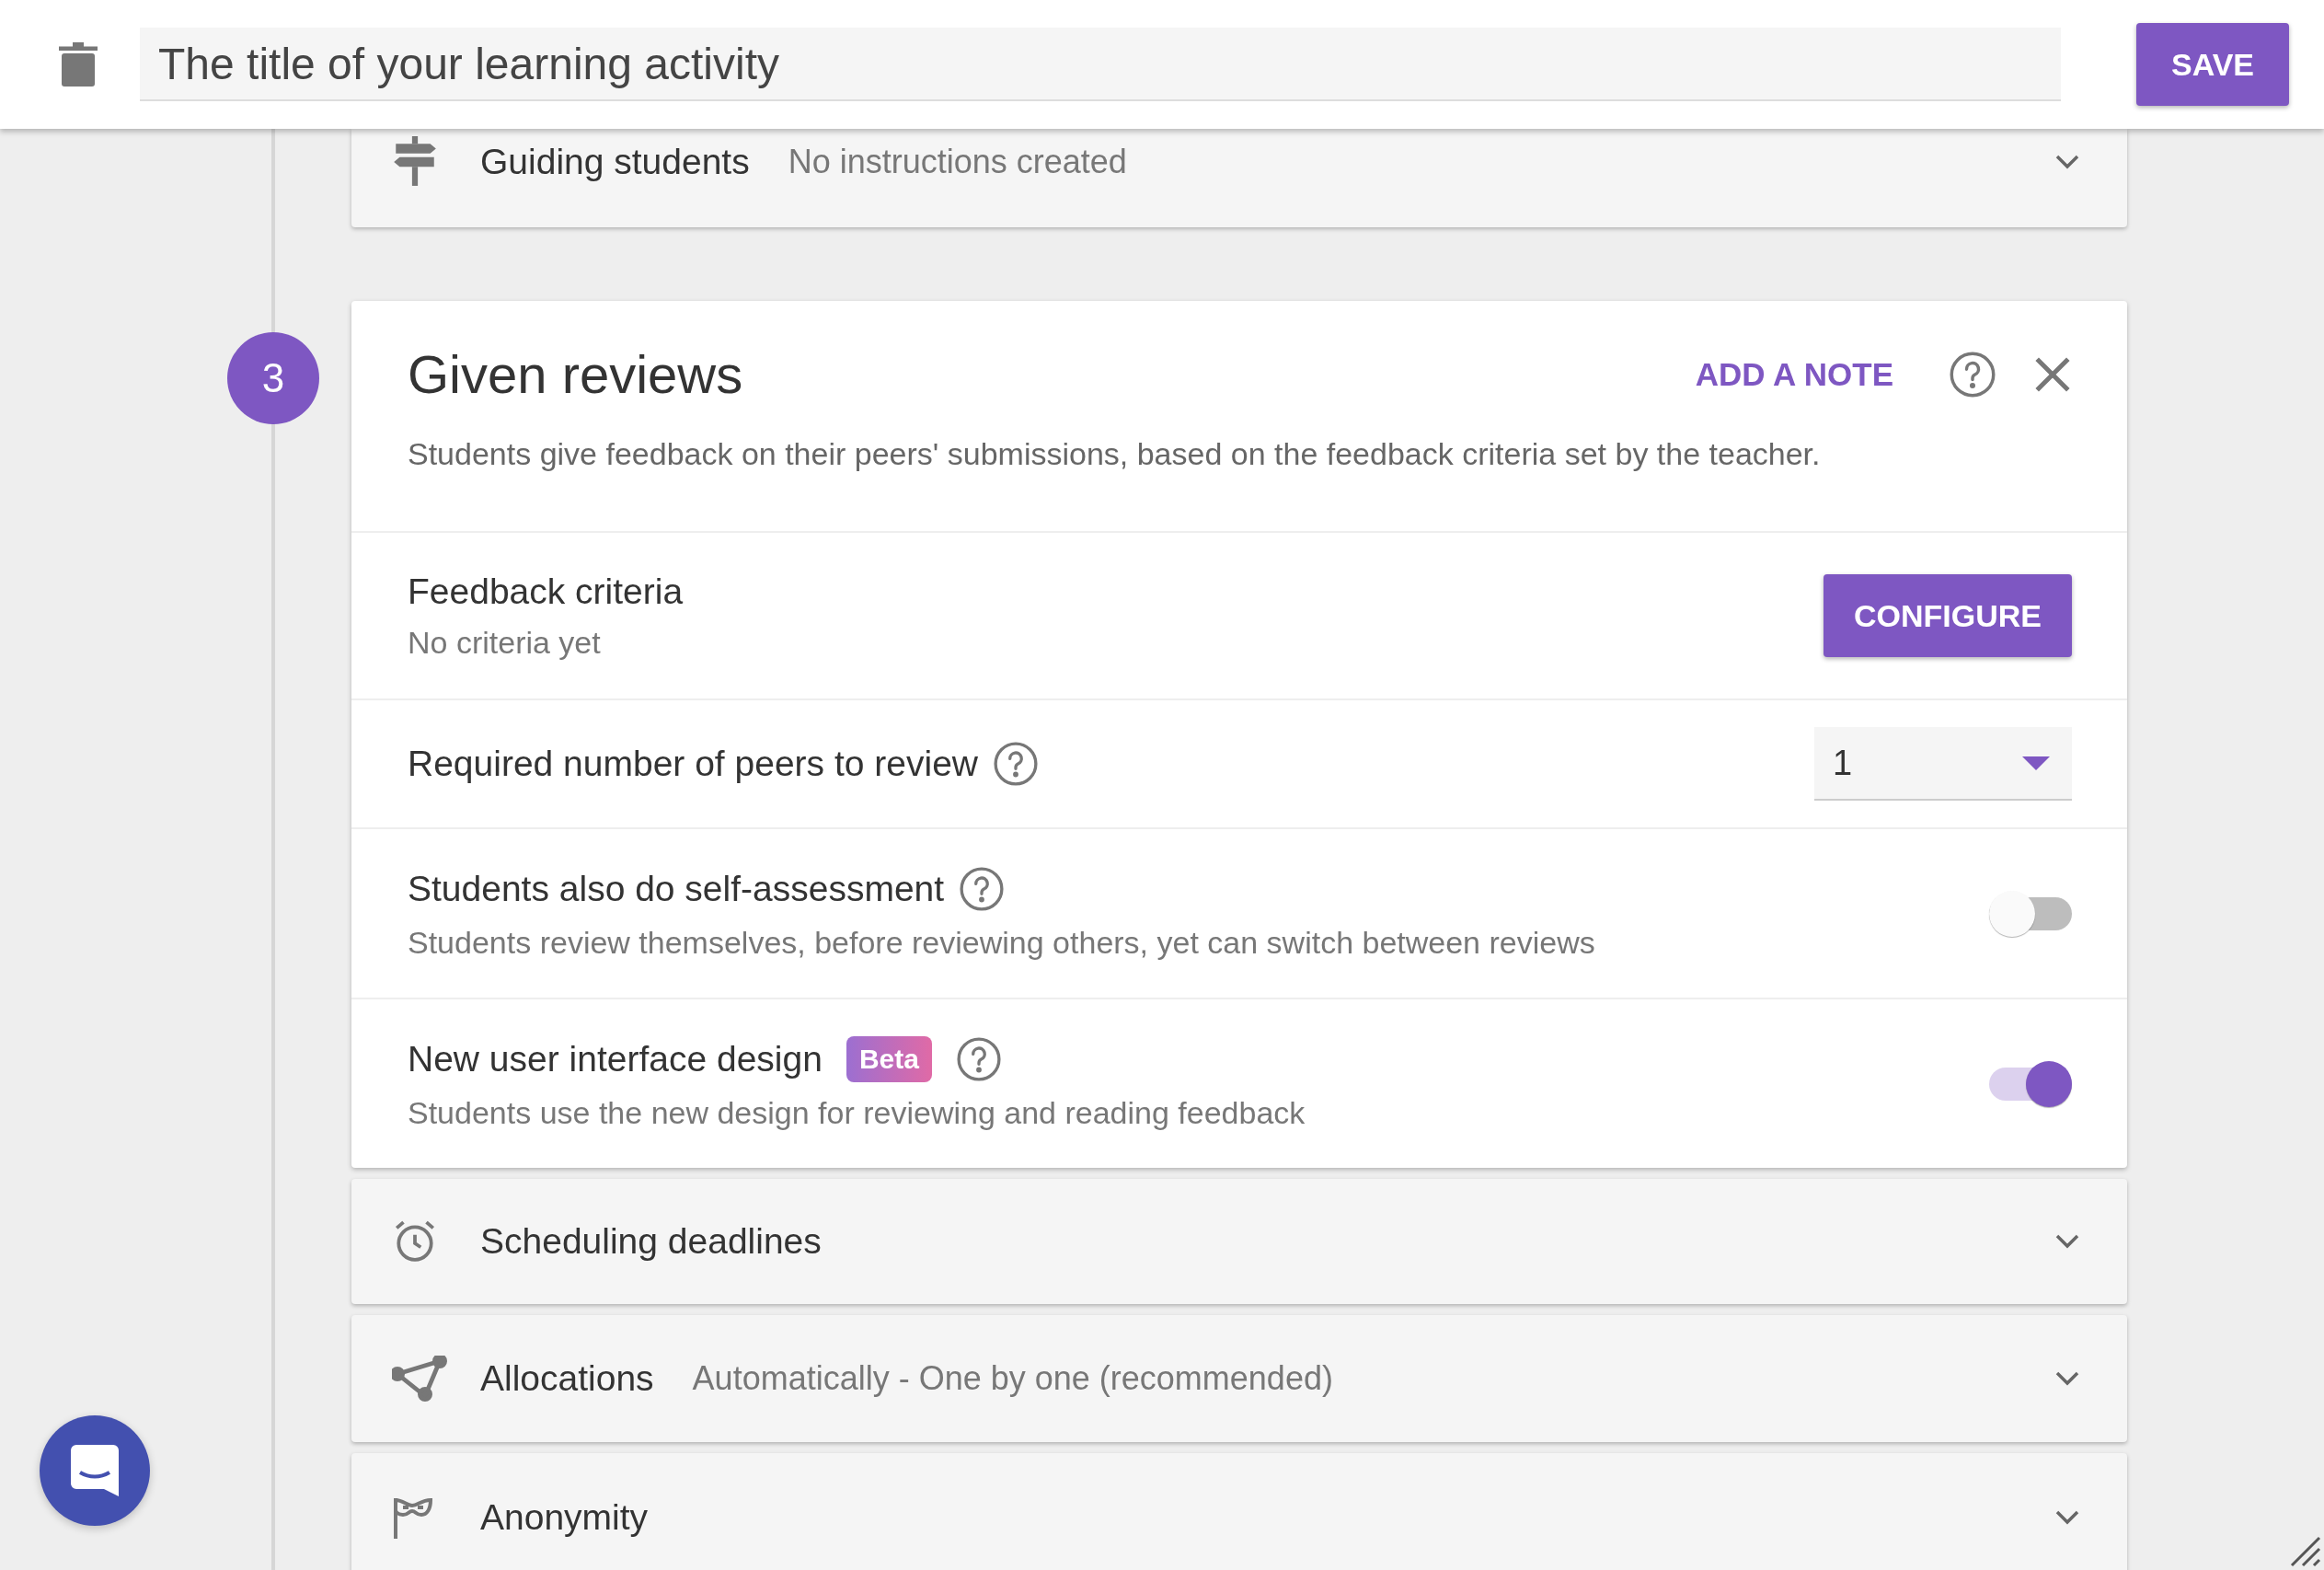 This screenshot has height=1570, width=2324. What do you see at coordinates (857, 1113) in the screenshot?
I see `setting-hint: Students use the new design for reviewing and reading feedback` at bounding box center [857, 1113].